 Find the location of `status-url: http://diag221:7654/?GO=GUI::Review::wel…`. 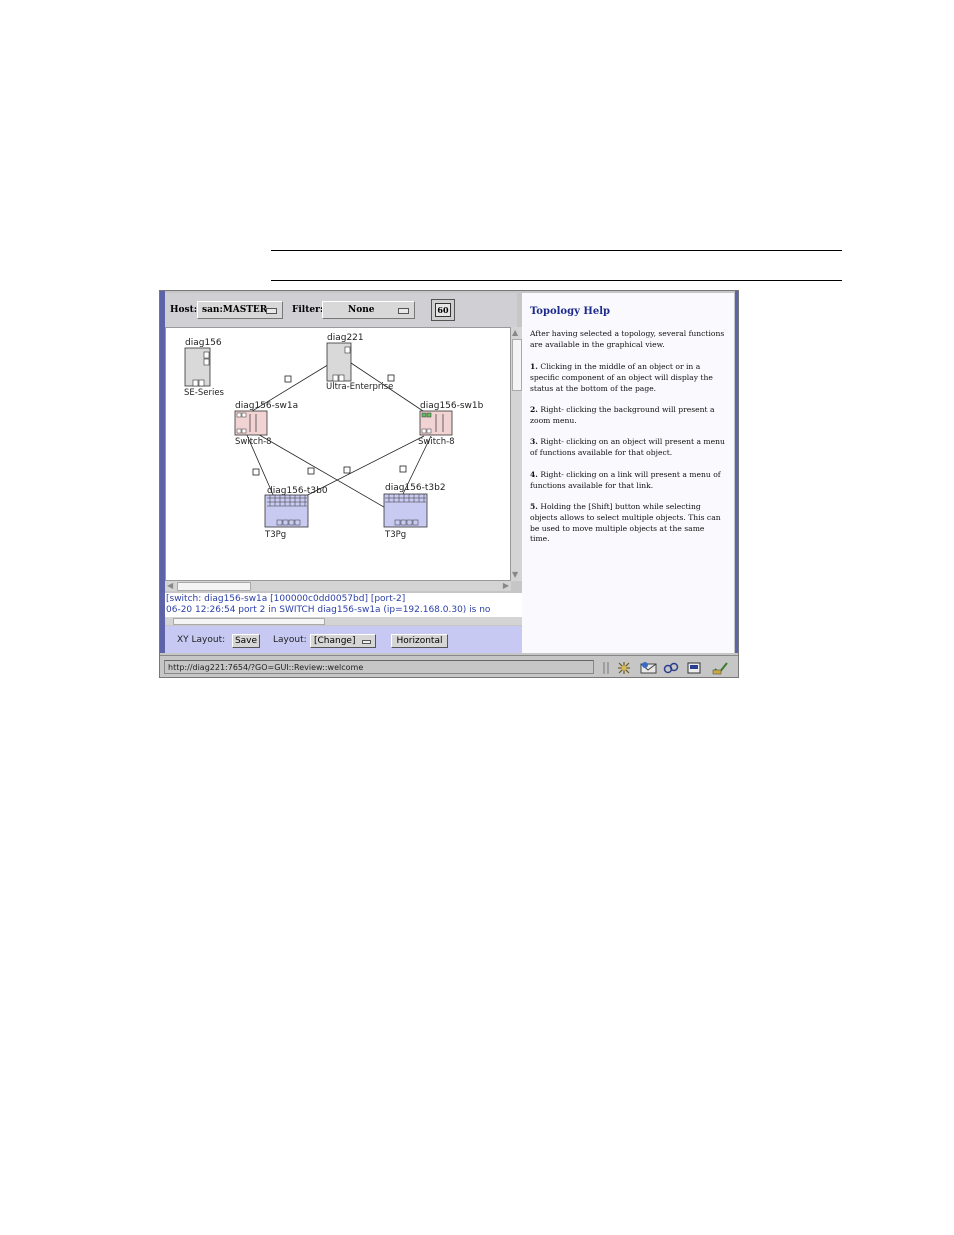

status-url: http://diag221:7654/?GO=GUI::Review::wel… is located at coordinates (379, 667).